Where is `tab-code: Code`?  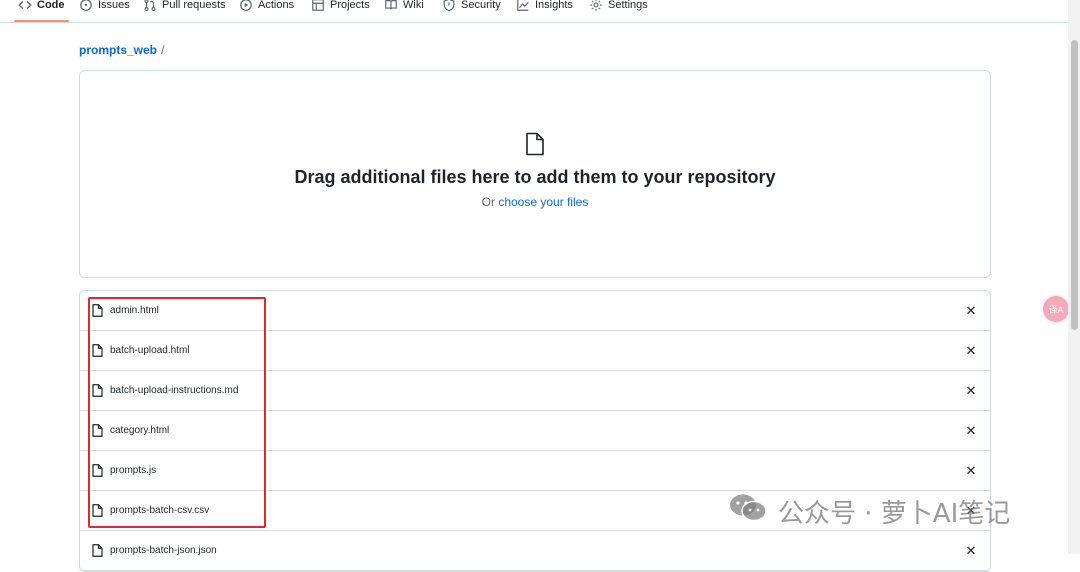
tab-code: Code is located at coordinates (41, 11).